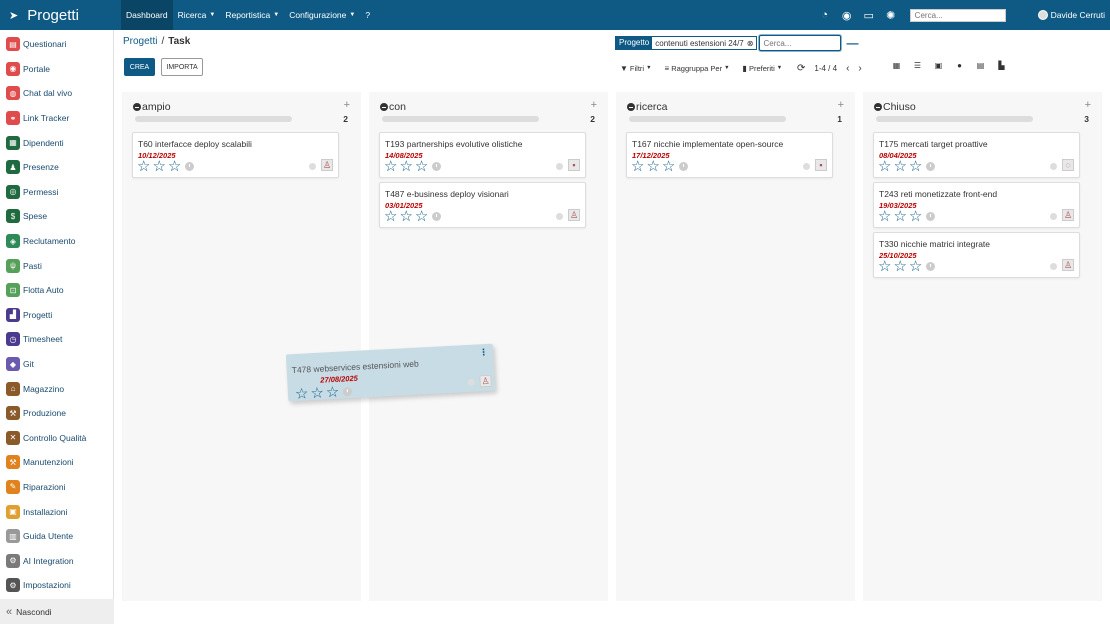 This screenshot has width=1110, height=624. Describe the element at coordinates (847, 68) in the screenshot. I see `chevron-left-icon: ‹` at that location.